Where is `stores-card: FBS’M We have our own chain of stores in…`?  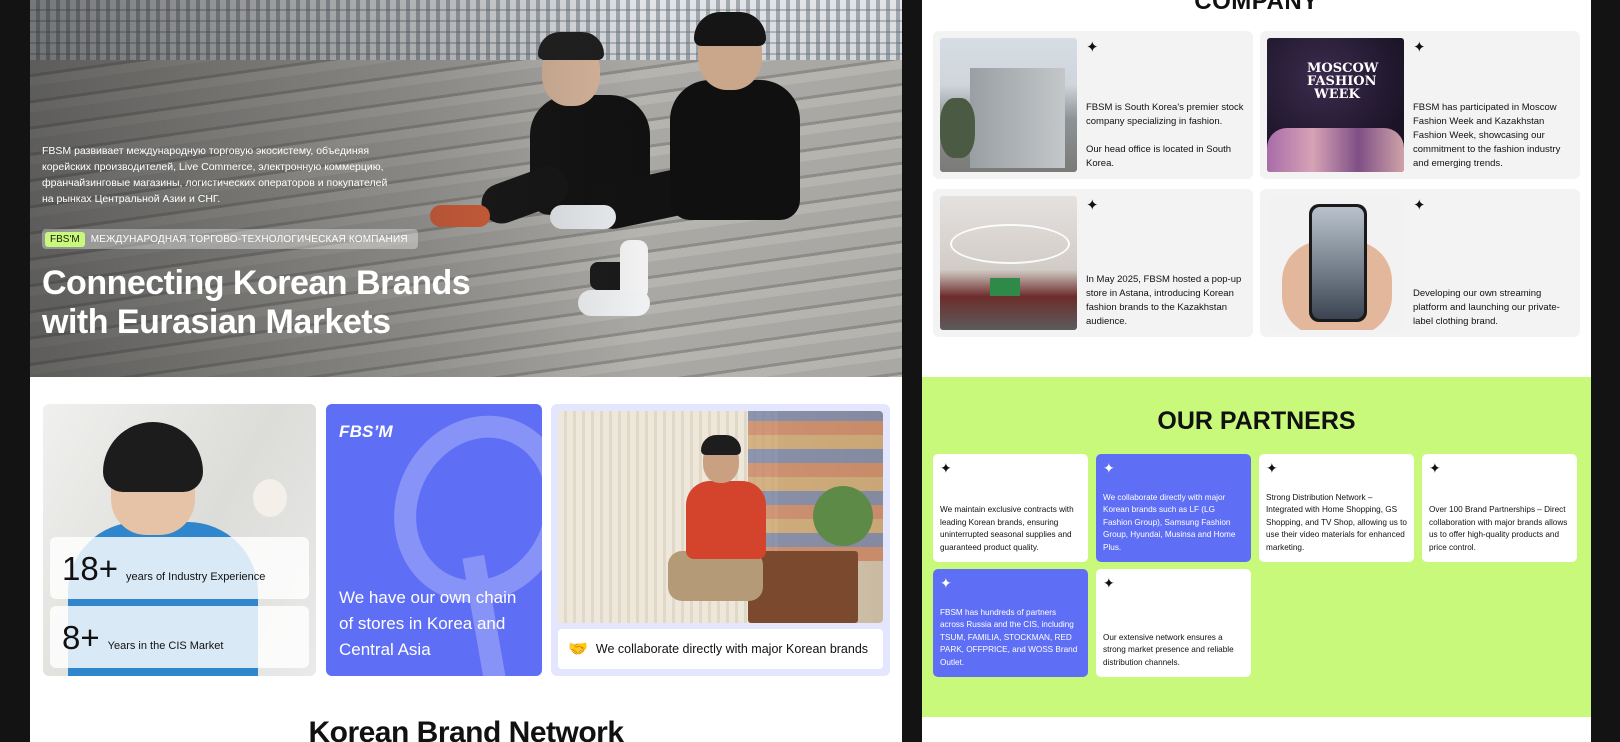 stores-card: FBS’M We have our own chain of stores in… is located at coordinates (434, 540).